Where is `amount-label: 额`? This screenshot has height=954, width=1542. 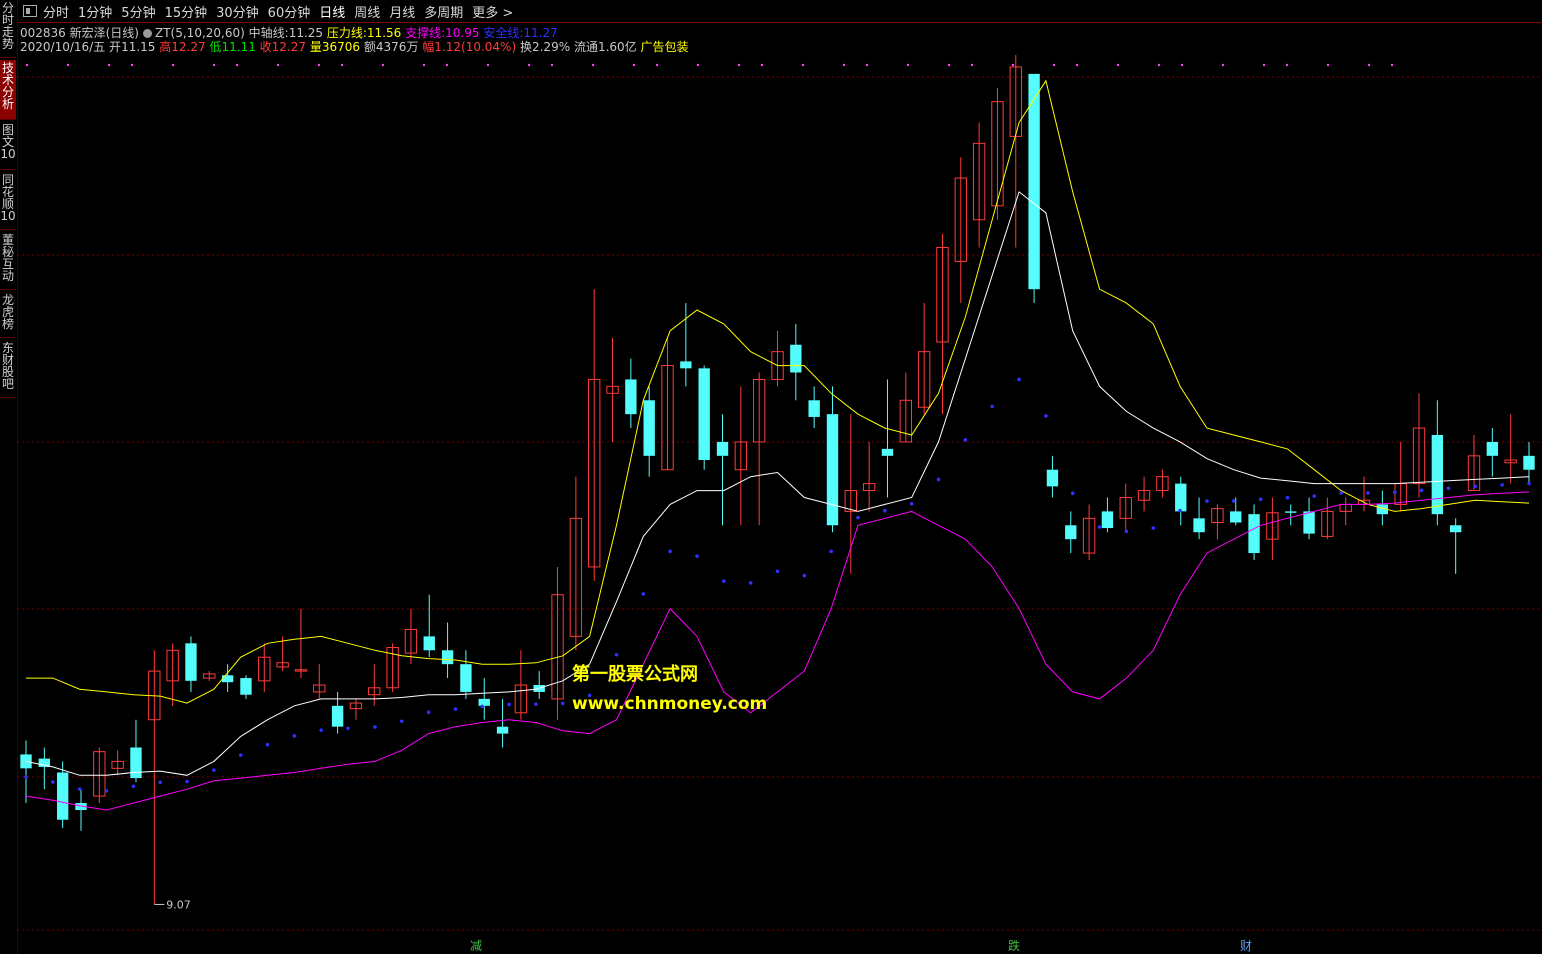 amount-label: 额 is located at coordinates (369, 47).